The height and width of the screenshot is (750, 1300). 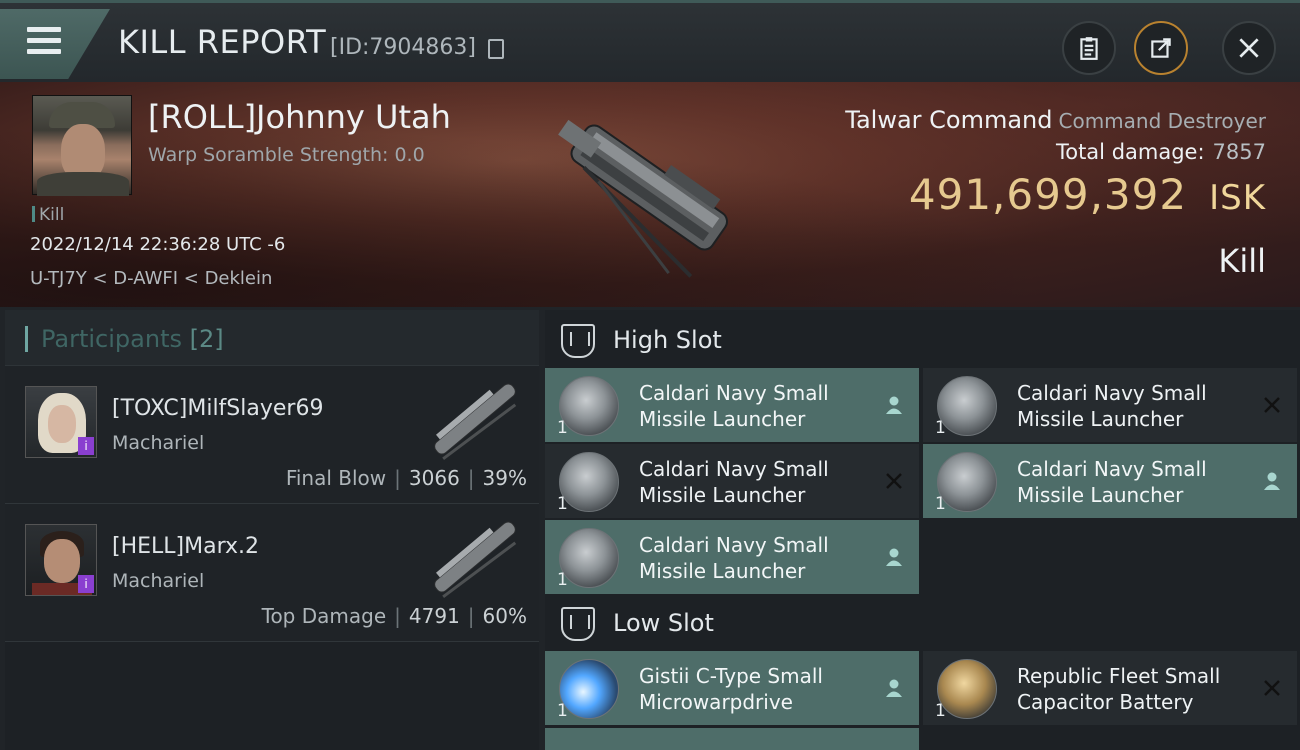 I want to click on isk-amount: 491,699,392, so click(x=1048, y=194).